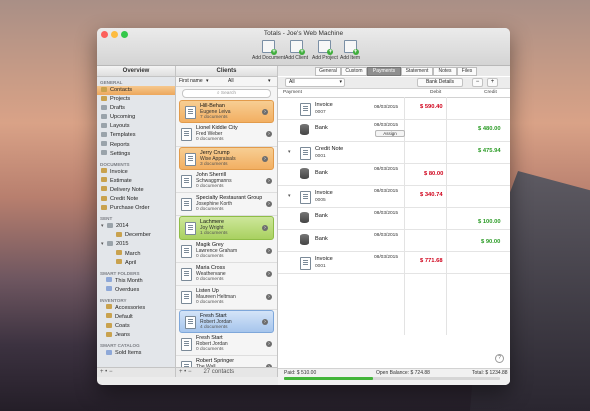  I want to click on sidebar-item-accessories: Accessories, so click(136, 308).